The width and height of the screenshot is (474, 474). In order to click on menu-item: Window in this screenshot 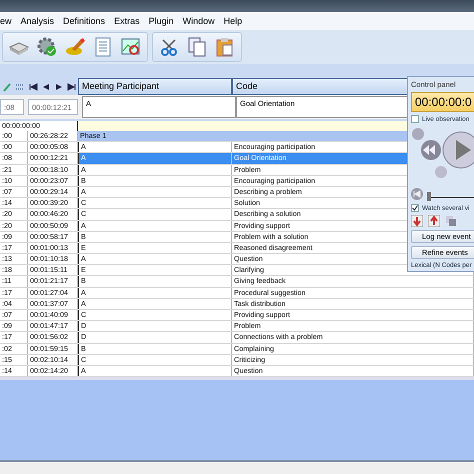, I will do `click(198, 21)`.